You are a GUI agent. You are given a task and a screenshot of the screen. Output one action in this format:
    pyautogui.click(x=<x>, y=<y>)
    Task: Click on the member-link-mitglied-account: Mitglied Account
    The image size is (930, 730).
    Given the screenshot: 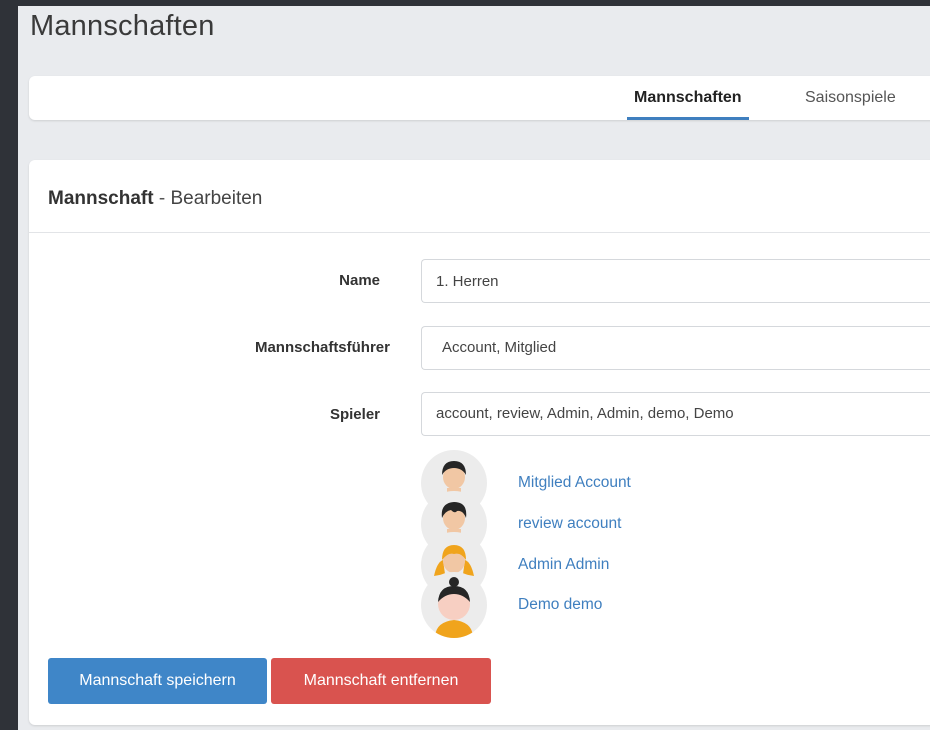 What is the action you would take?
    pyautogui.click(x=574, y=483)
    